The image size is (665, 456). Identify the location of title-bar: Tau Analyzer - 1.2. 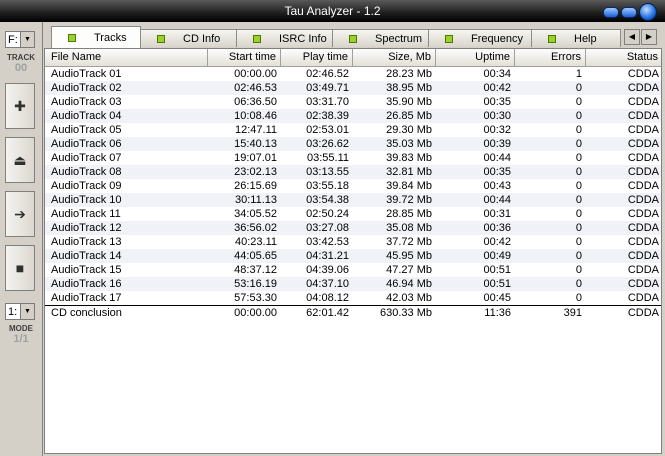
(332, 11).